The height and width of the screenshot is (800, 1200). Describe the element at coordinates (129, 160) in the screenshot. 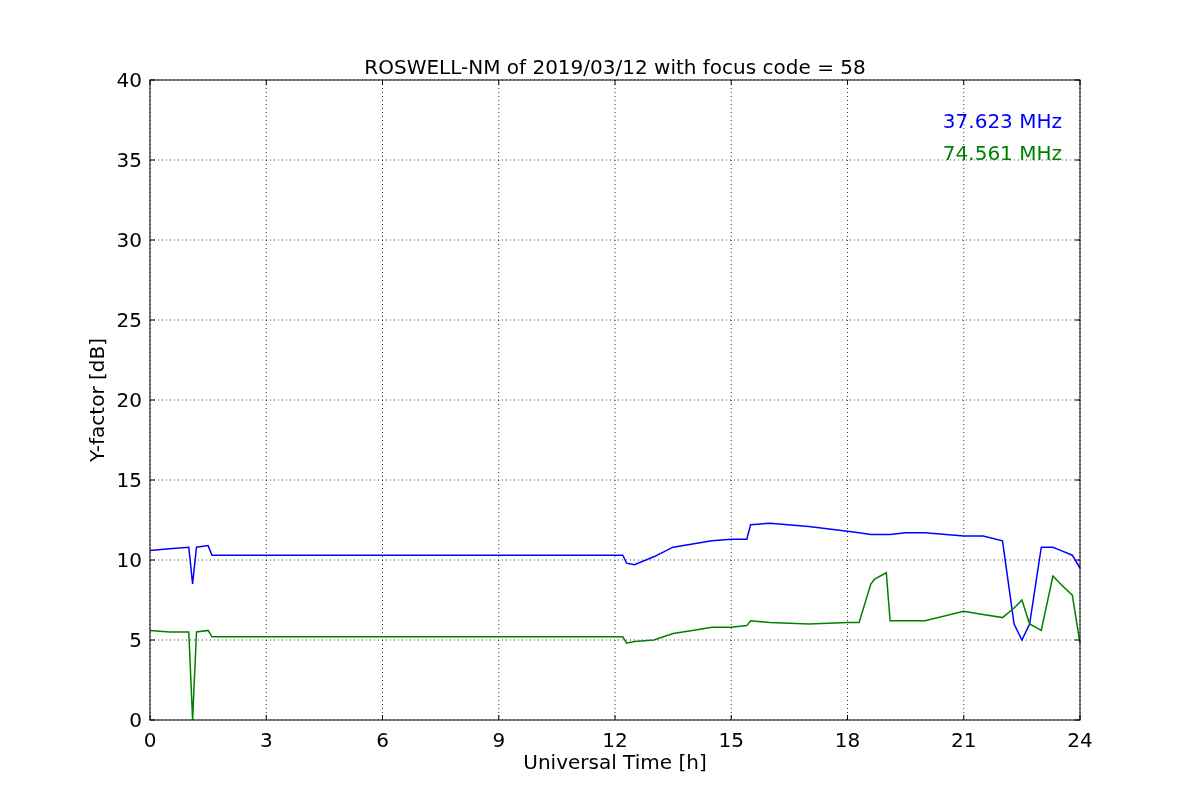

I see `y-tick-label: 35` at that location.